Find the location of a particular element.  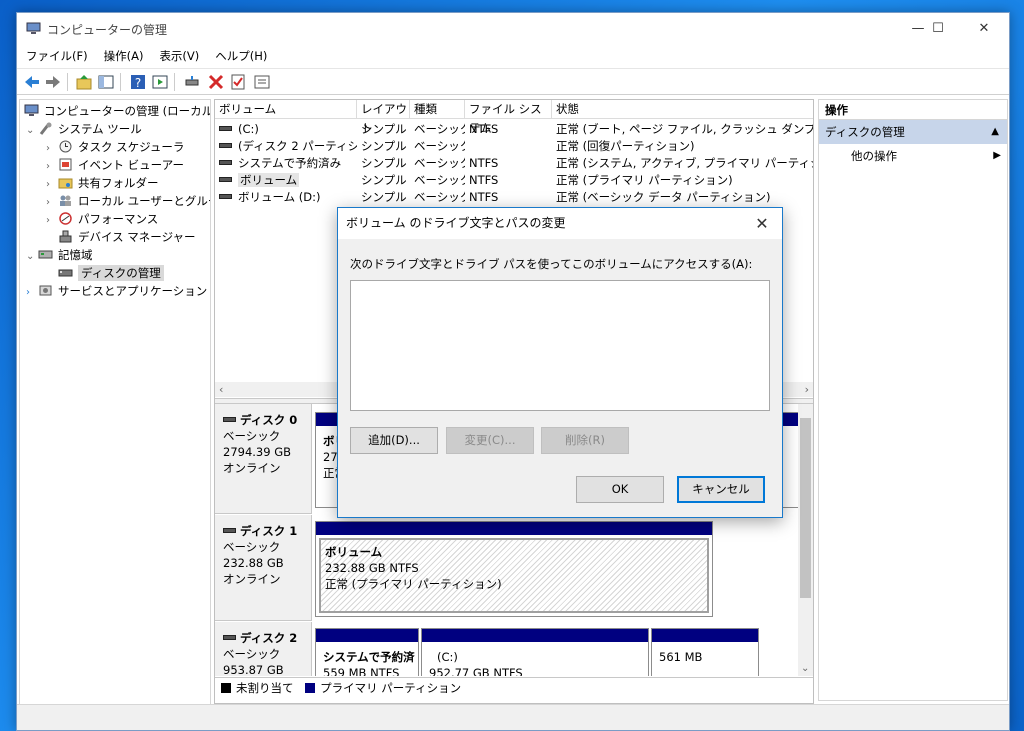

tree-item-system-tools: ⌄ システム ツール is located at coordinates (84, 129).